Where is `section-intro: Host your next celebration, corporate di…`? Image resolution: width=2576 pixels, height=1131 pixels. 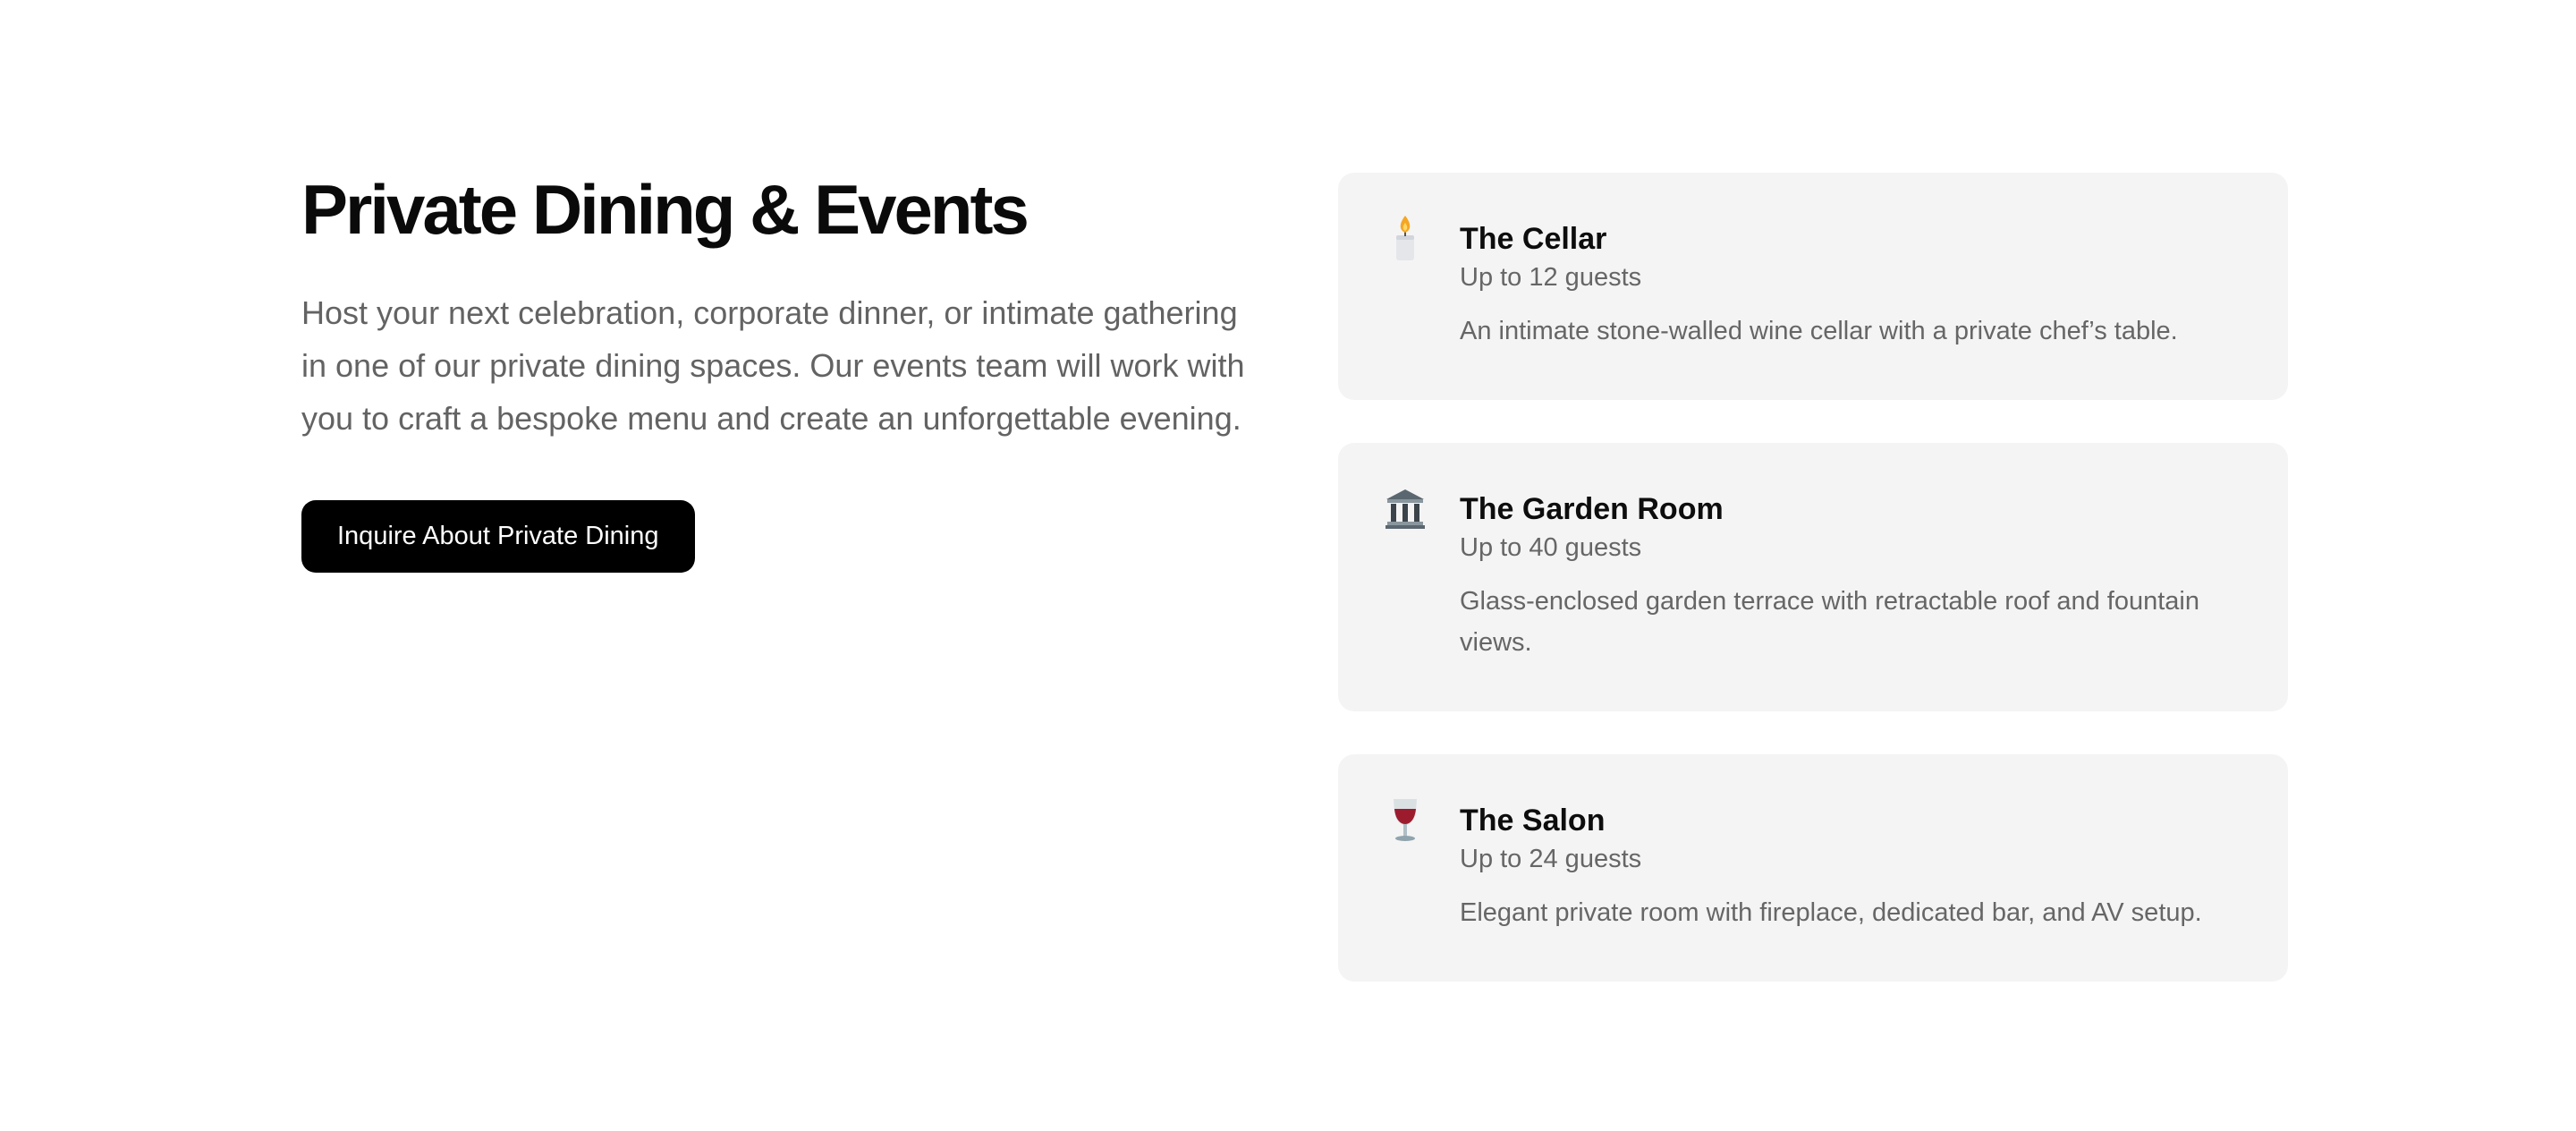 section-intro: Host your next celebration, corporate di… is located at coordinates (773, 365).